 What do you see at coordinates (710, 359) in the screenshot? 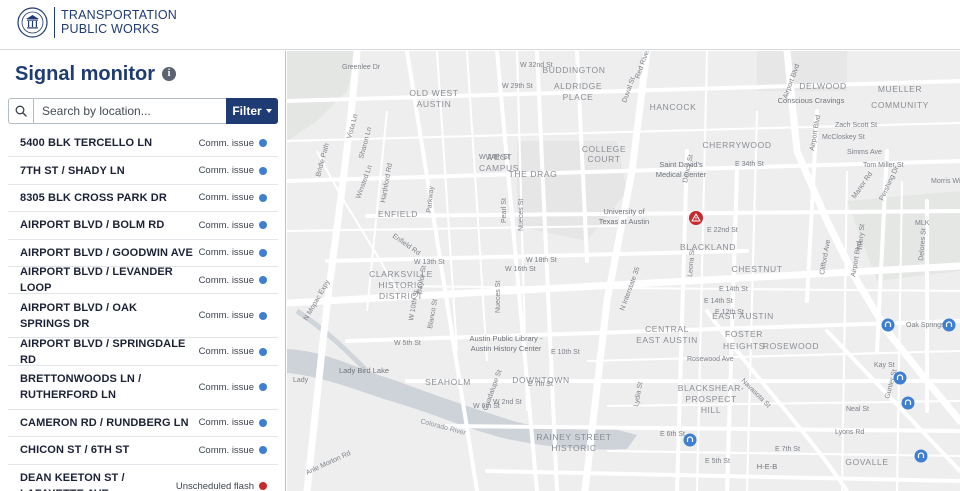
I see `street-label: Rosewood Ave` at bounding box center [710, 359].